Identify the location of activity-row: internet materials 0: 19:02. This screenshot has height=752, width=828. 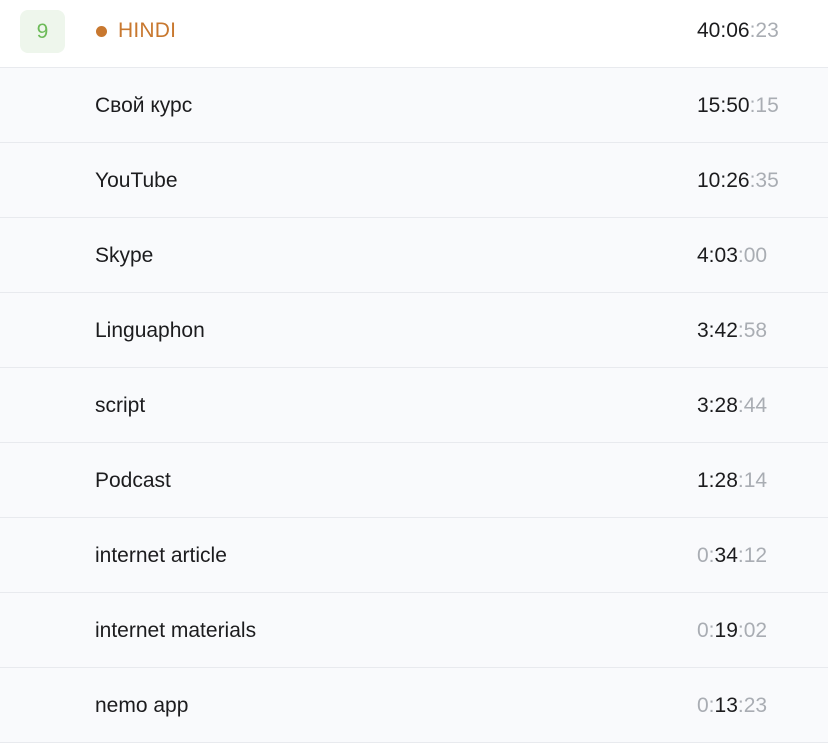
(414, 630).